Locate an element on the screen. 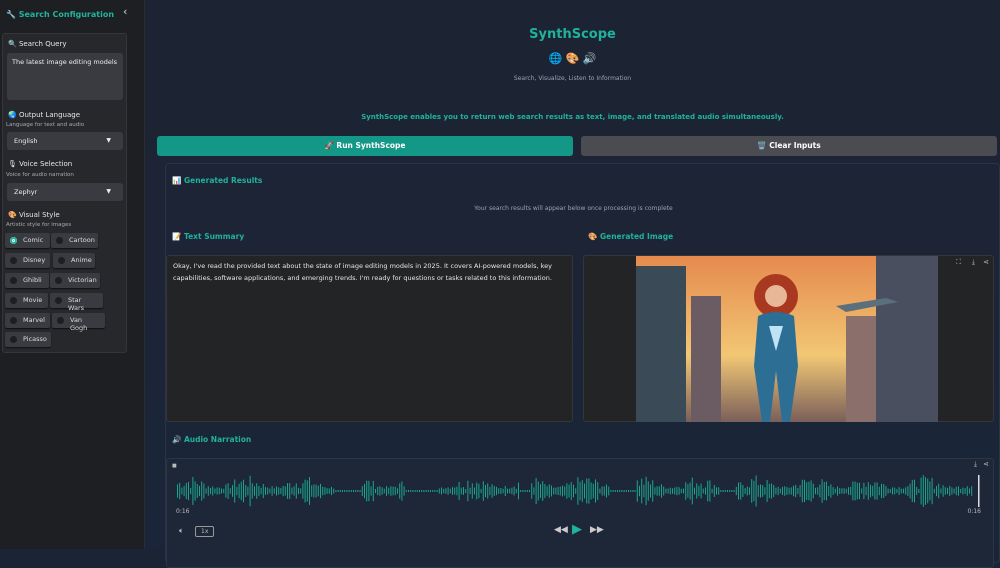 The height and width of the screenshot is (568, 1000). app-title: SynthScope is located at coordinates (572, 34).